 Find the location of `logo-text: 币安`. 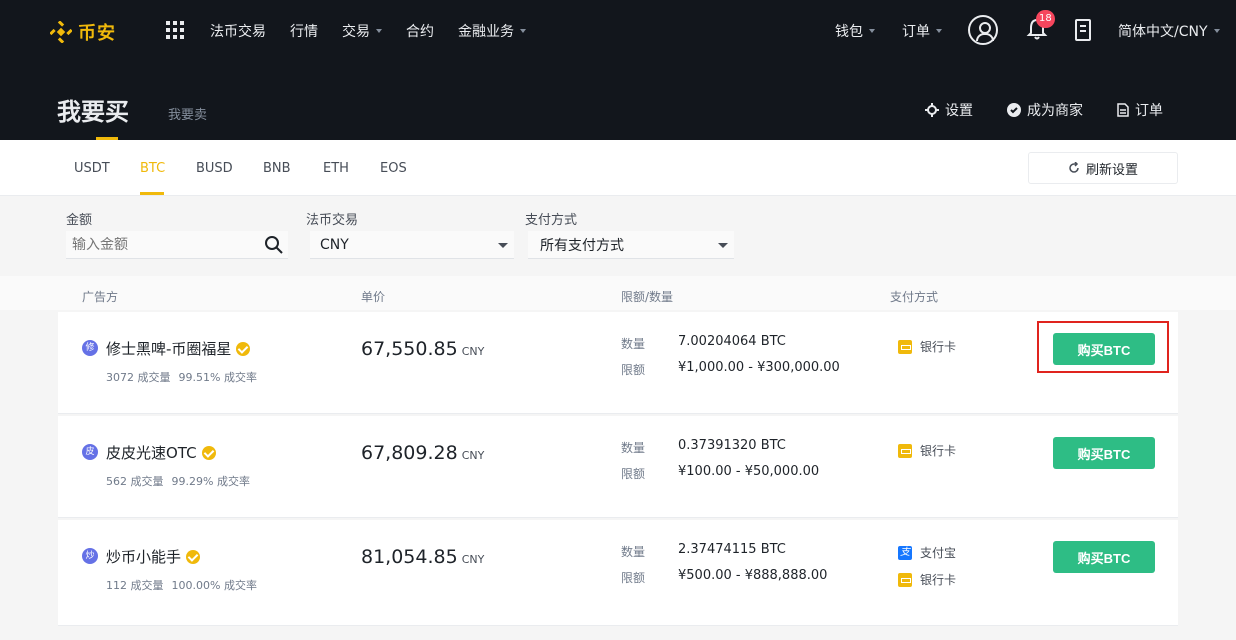

logo-text: 币安 is located at coordinates (97, 33).